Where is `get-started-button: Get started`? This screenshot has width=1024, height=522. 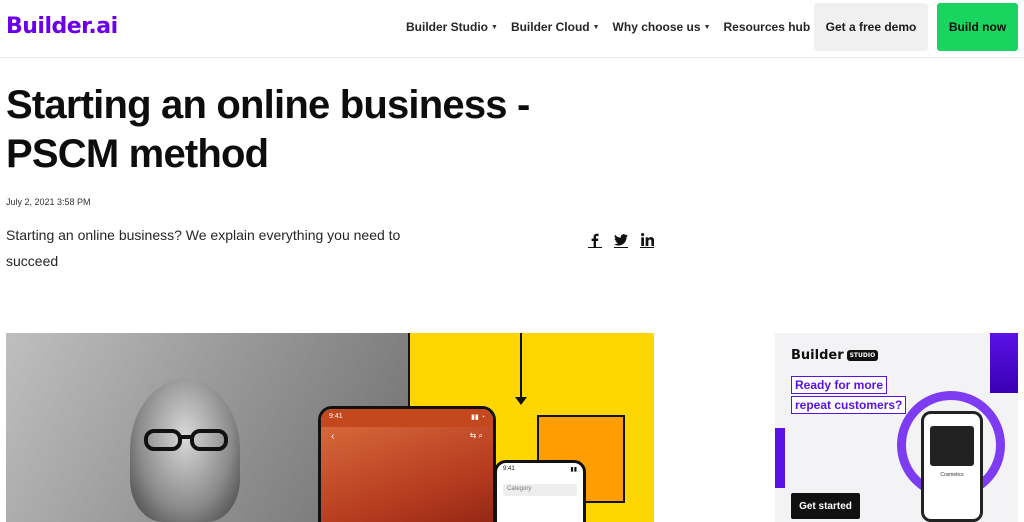 get-started-button: Get started is located at coordinates (825, 506).